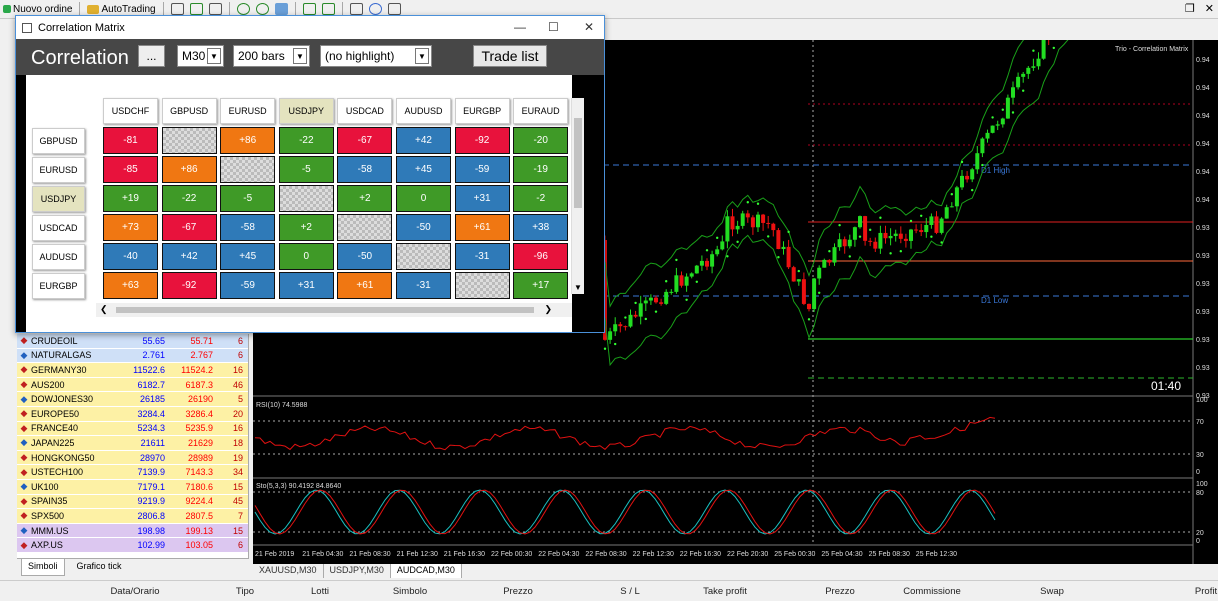 This screenshot has width=1218, height=601. Describe the element at coordinates (189, 285) in the screenshot. I see `correlation-cell: -92` at that location.